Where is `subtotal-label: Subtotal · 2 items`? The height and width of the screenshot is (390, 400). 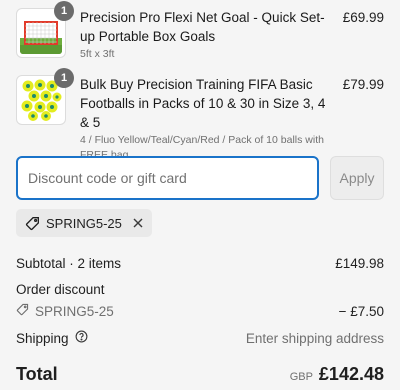 subtotal-label: Subtotal · 2 items is located at coordinates (69, 263).